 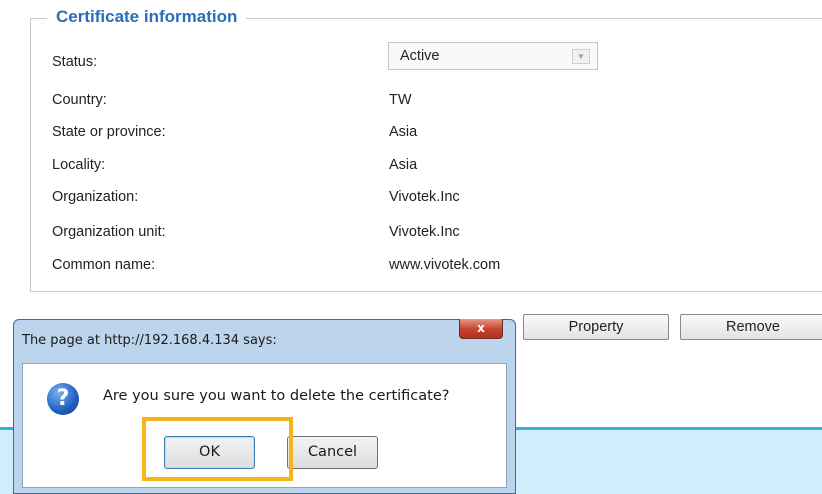 I want to click on footer-band-left, so click(x=7, y=460).